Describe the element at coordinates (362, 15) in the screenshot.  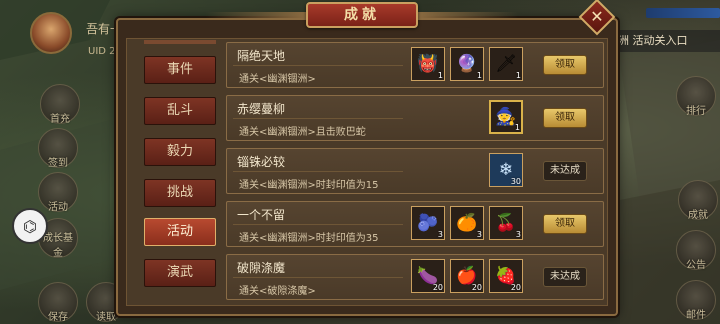
I see `modal-title: 成就` at that location.